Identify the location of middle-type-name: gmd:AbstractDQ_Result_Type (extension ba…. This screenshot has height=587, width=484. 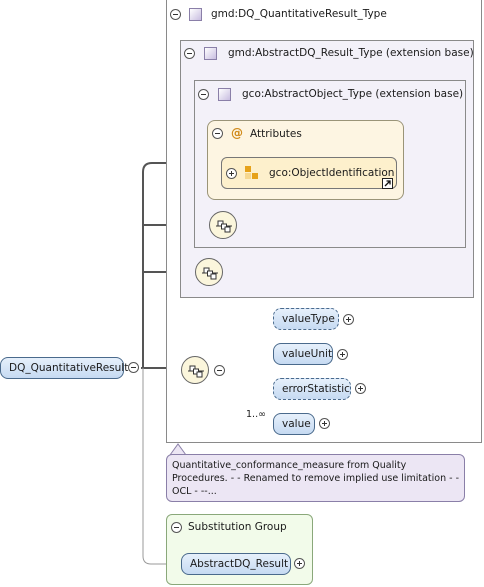
(351, 53).